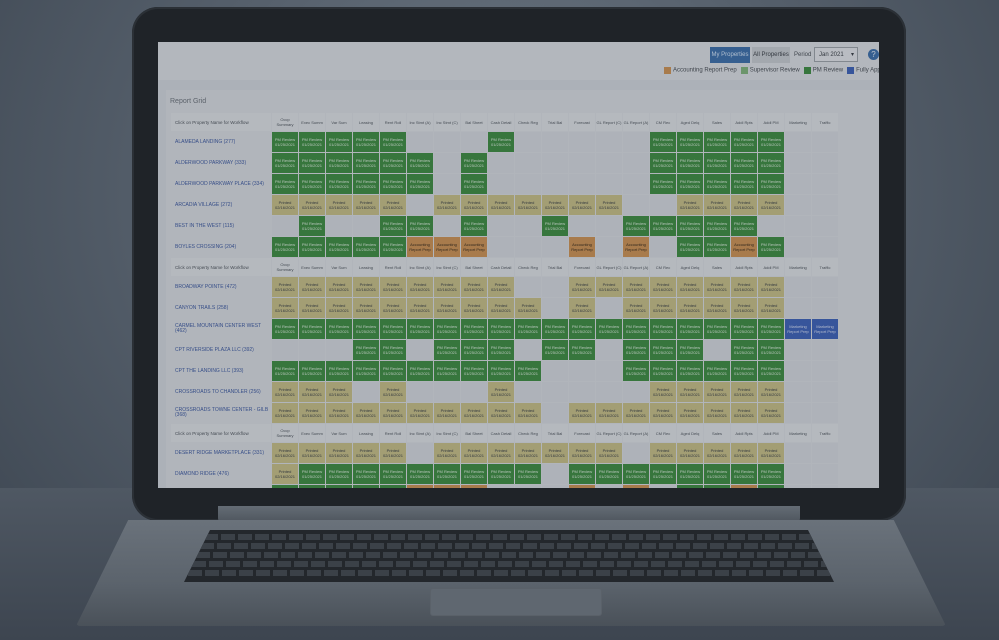 The height and width of the screenshot is (640, 999). Describe the element at coordinates (221, 226) in the screenshot. I see `property-name-link: BEST IN THE WEST (115)` at that location.